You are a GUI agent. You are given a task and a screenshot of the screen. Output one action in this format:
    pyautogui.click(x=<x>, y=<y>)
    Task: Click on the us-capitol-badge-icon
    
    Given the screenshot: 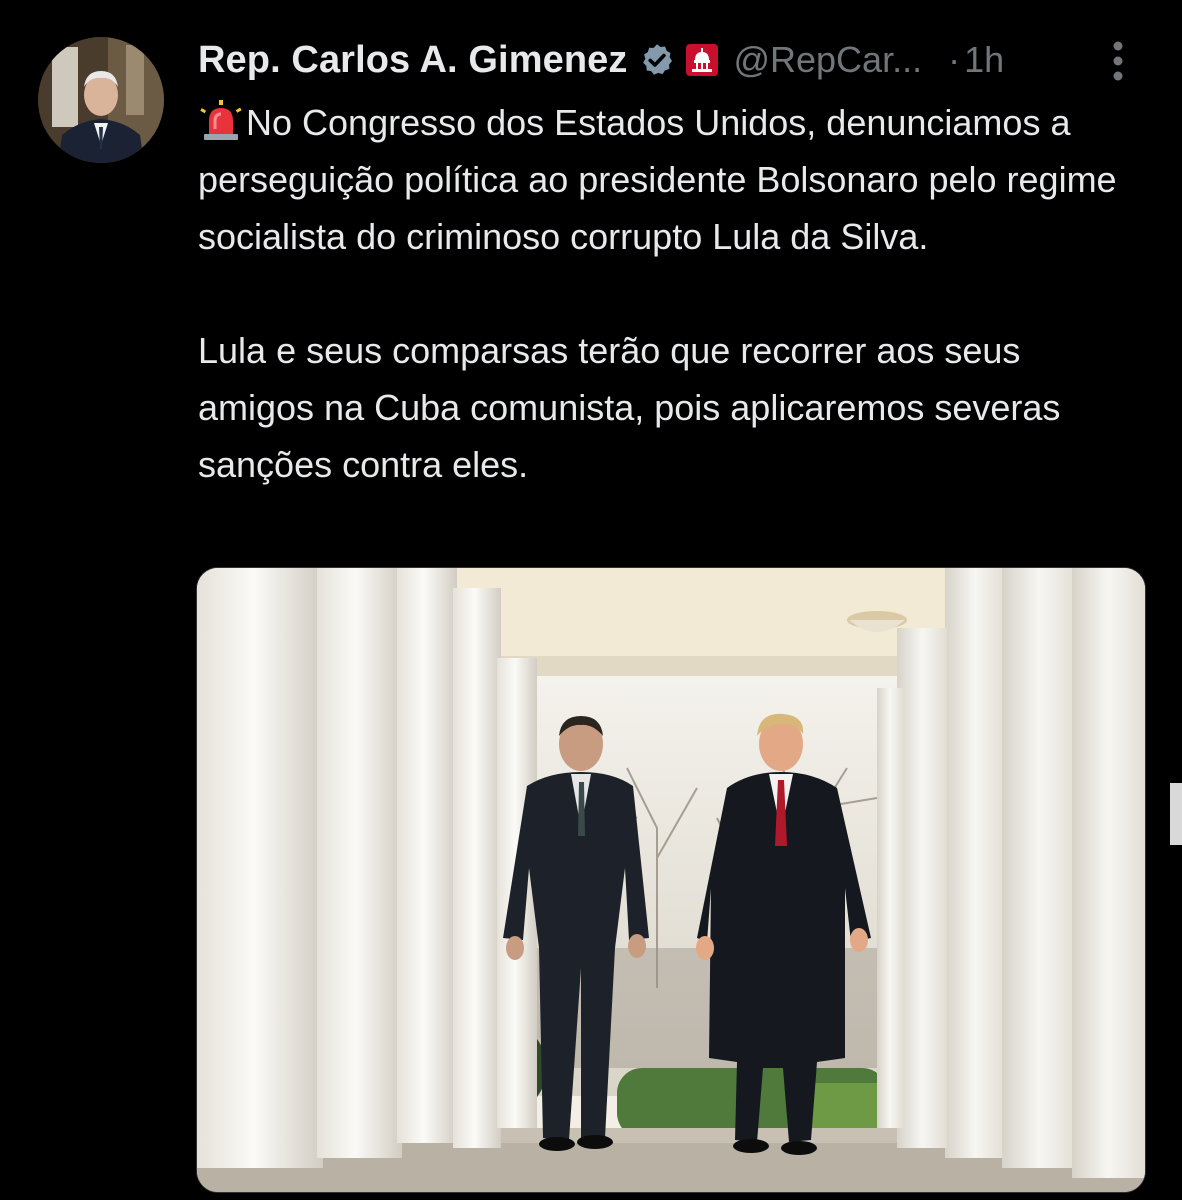 What is the action you would take?
    pyautogui.click(x=702, y=60)
    